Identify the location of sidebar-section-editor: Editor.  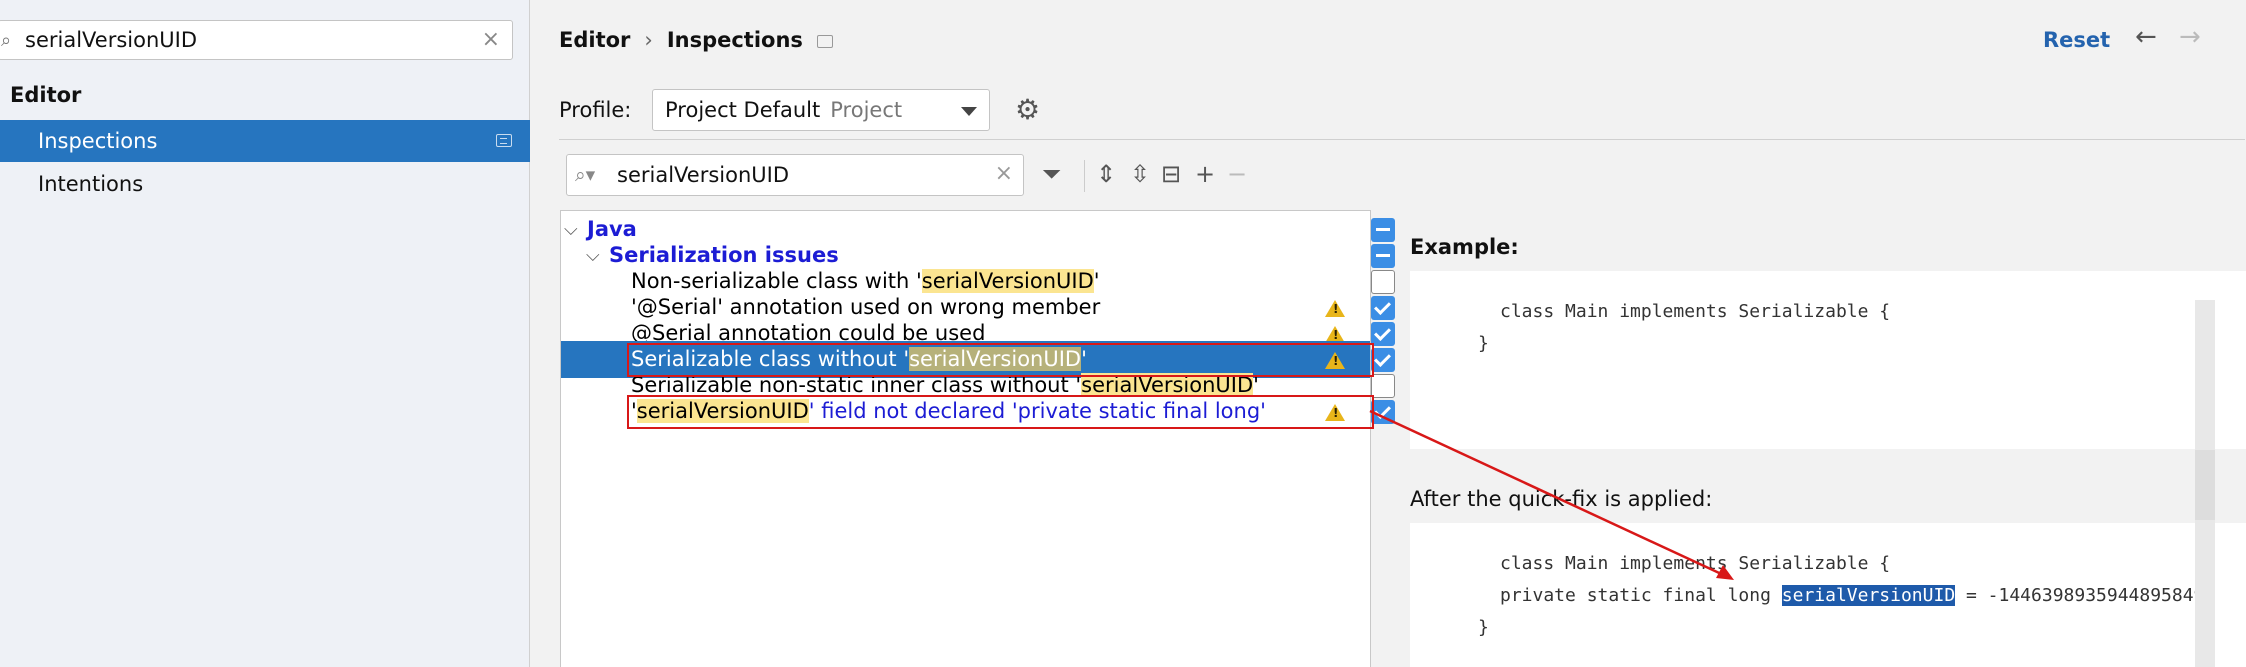
(45, 95).